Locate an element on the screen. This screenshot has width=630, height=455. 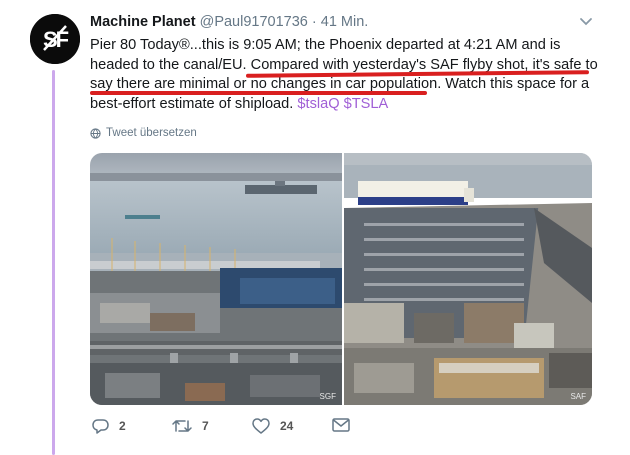
heart-icon is located at coordinates (261, 426).